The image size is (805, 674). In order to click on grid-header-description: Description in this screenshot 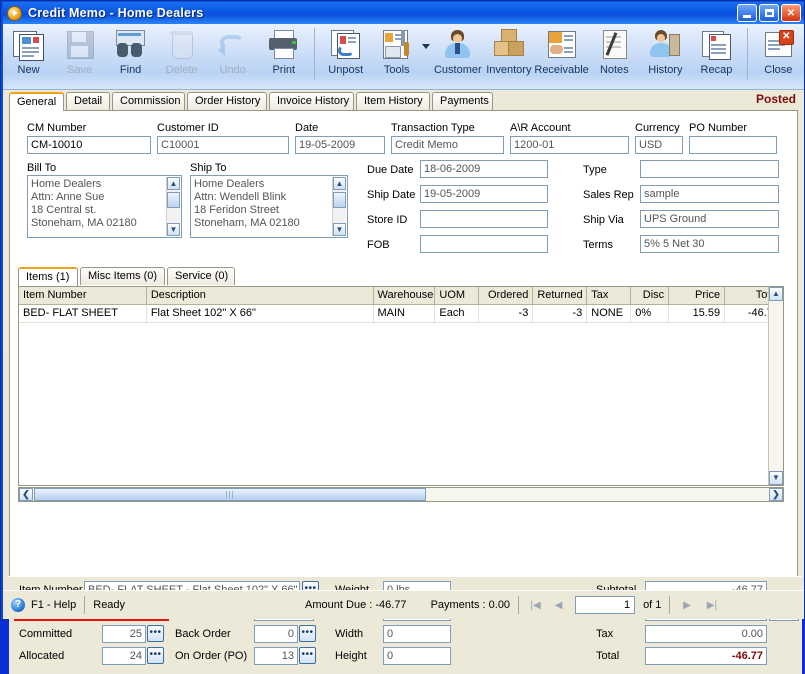, I will do `click(260, 295)`.